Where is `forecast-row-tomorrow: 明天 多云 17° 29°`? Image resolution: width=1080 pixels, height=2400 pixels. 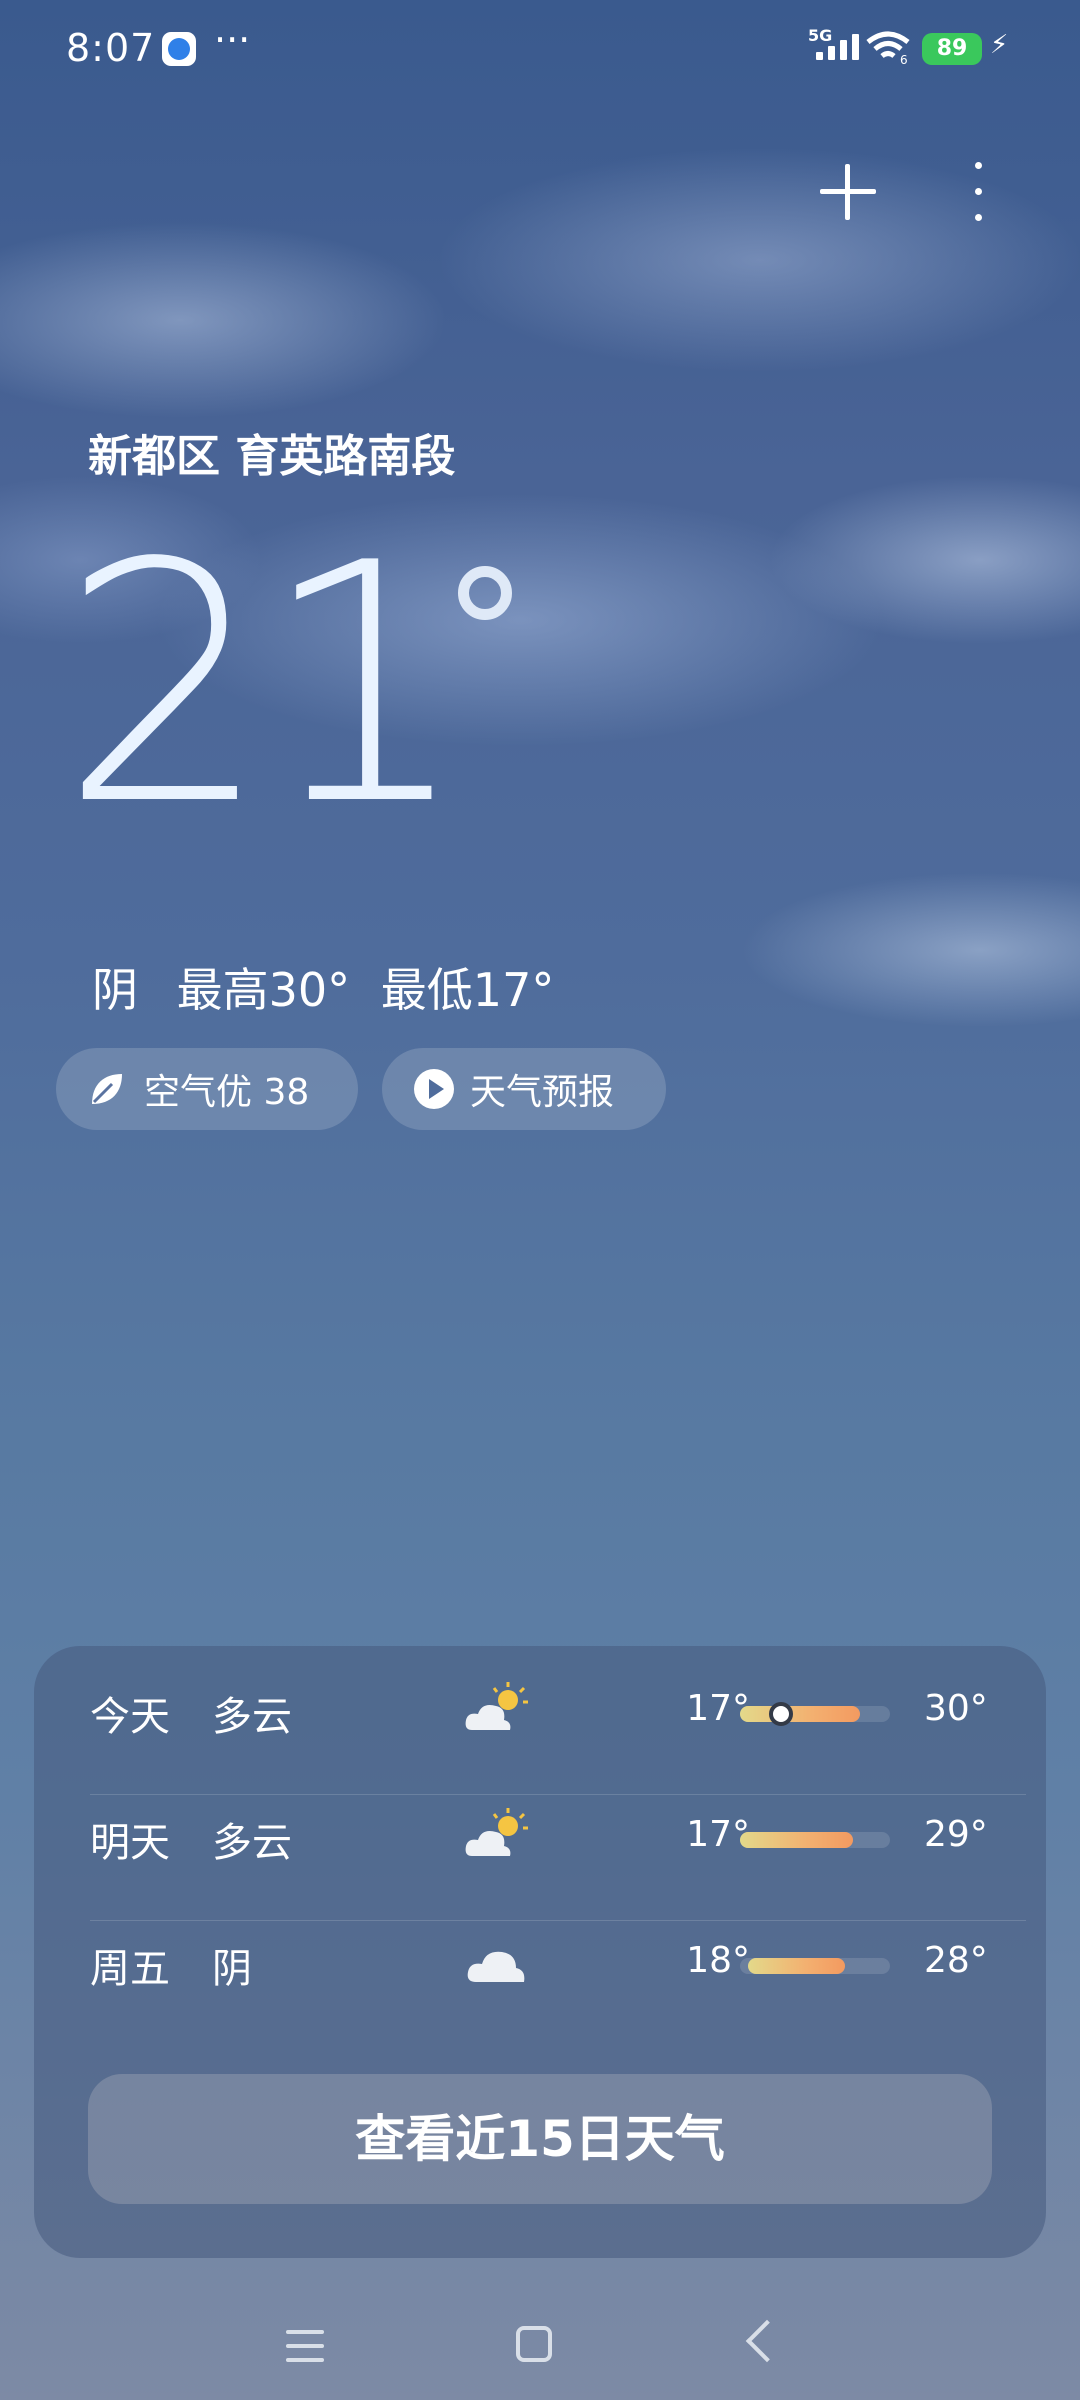
forecast-row-tomorrow: 明天 多云 17° 29° is located at coordinates (540, 1835).